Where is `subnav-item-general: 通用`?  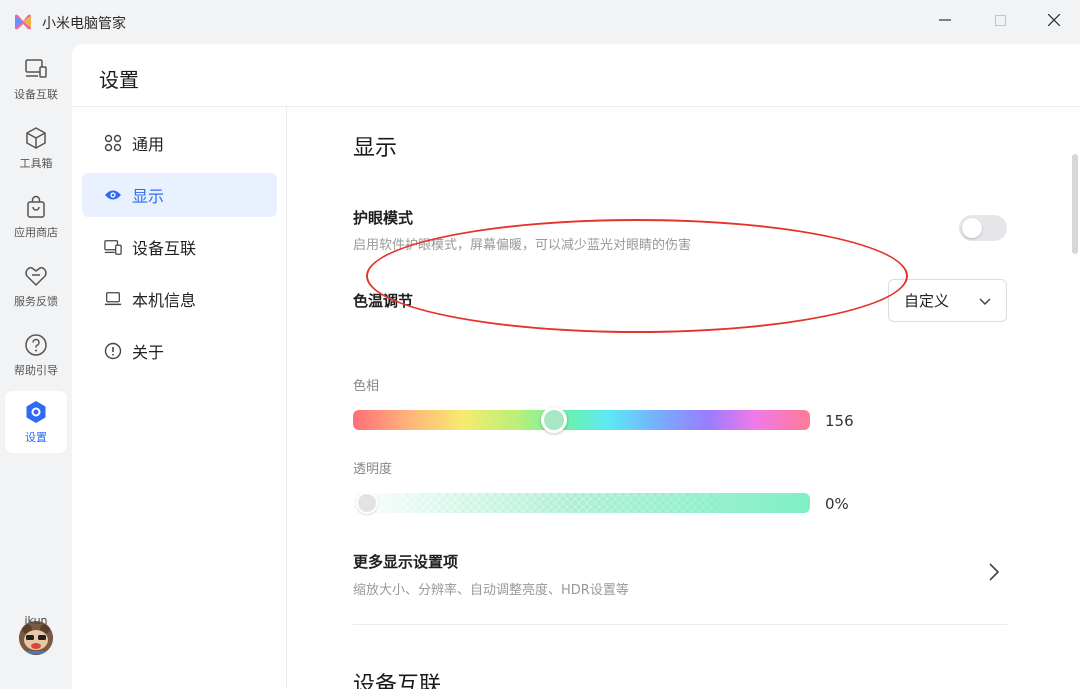 subnav-item-general: 通用 is located at coordinates (179, 143).